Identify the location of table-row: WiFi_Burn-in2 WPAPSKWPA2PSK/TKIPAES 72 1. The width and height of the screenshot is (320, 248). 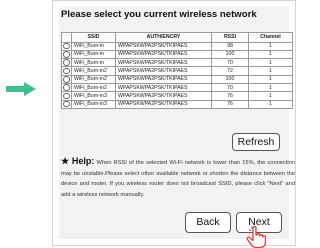
(177, 71).